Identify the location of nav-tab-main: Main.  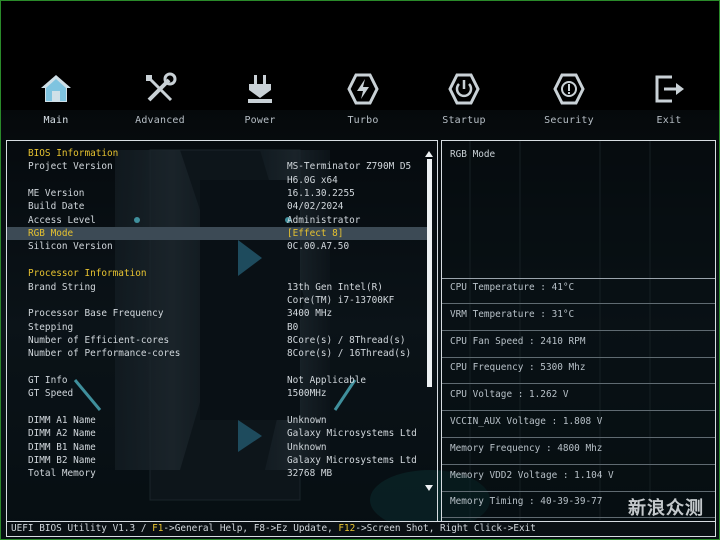
(56, 94).